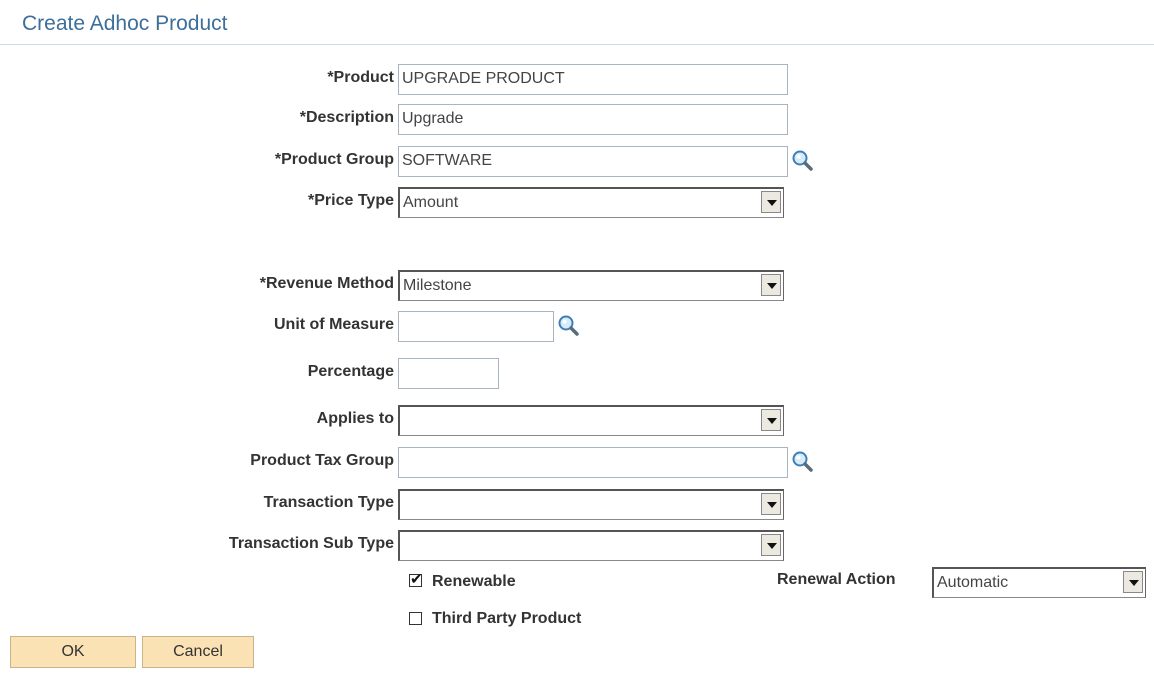 This screenshot has height=674, width=1154. What do you see at coordinates (346, 117) in the screenshot?
I see `description-label: *Description` at bounding box center [346, 117].